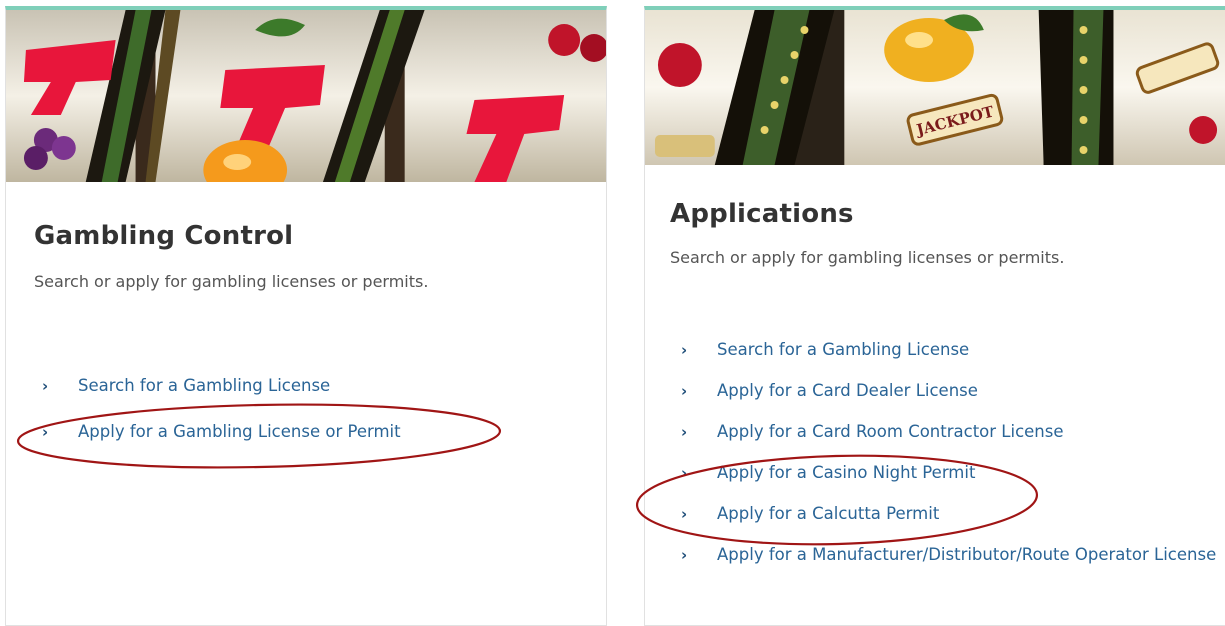 The image size is (1225, 626). I want to click on slot-machine-777-image, so click(306, 96).